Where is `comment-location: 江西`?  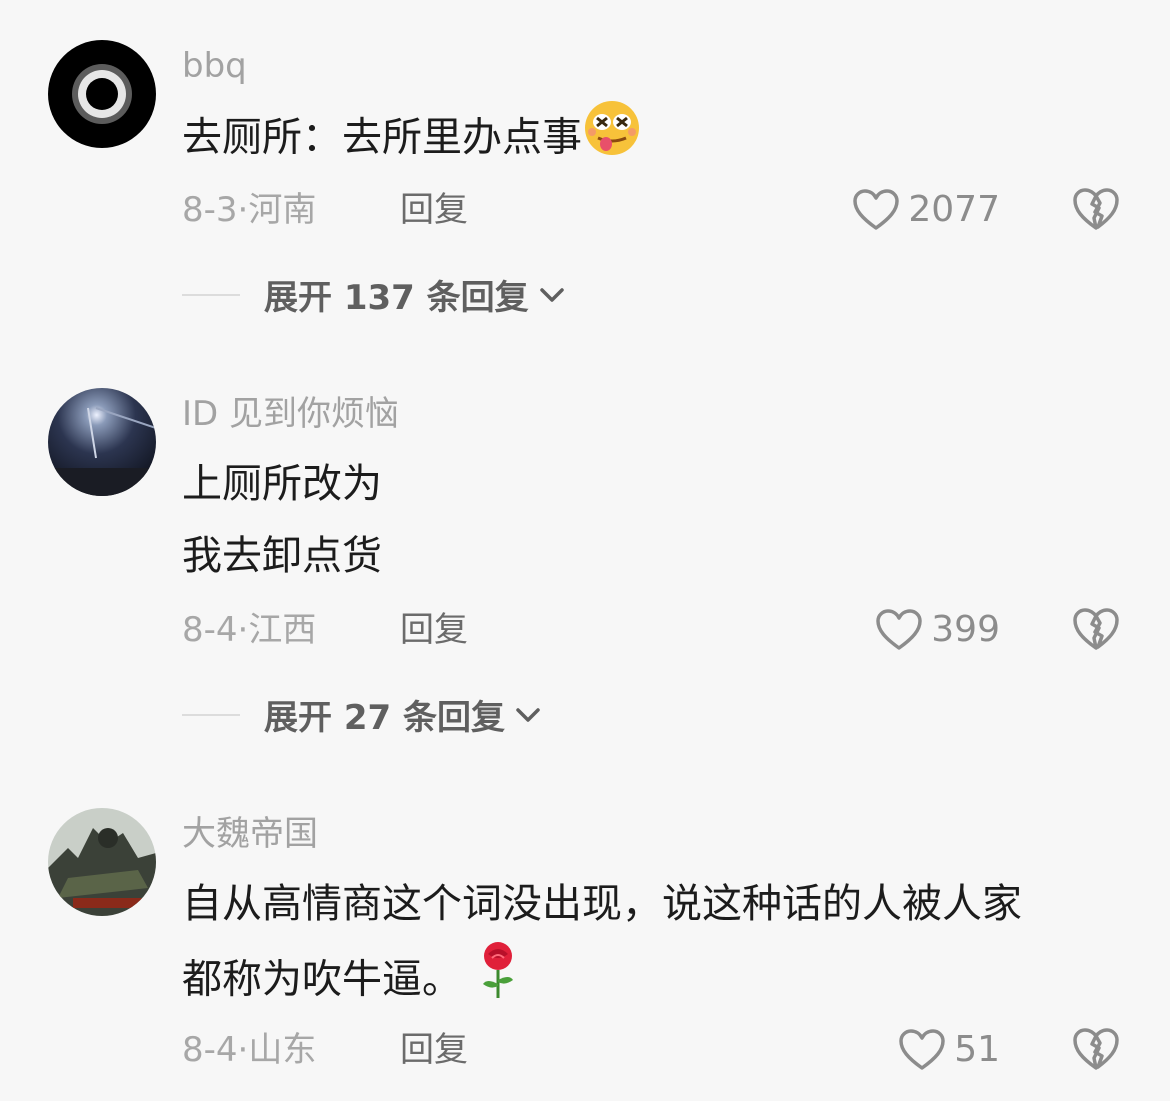
comment-location: 江西 is located at coordinates (282, 630).